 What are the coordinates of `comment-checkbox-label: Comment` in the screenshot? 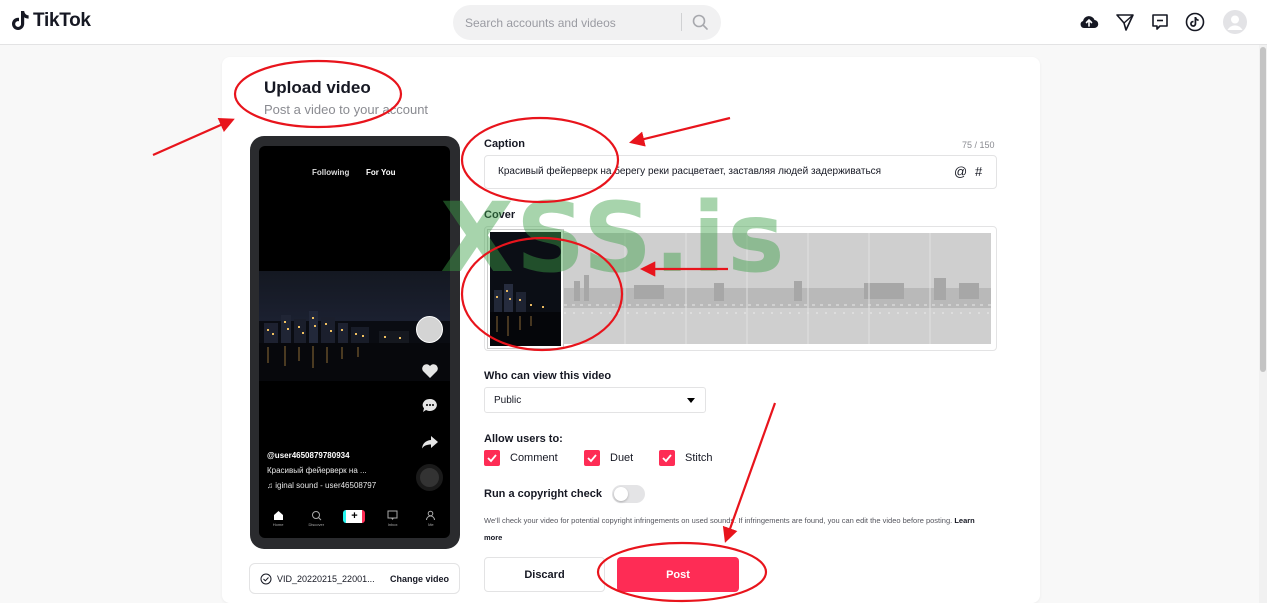 It's located at (534, 458).